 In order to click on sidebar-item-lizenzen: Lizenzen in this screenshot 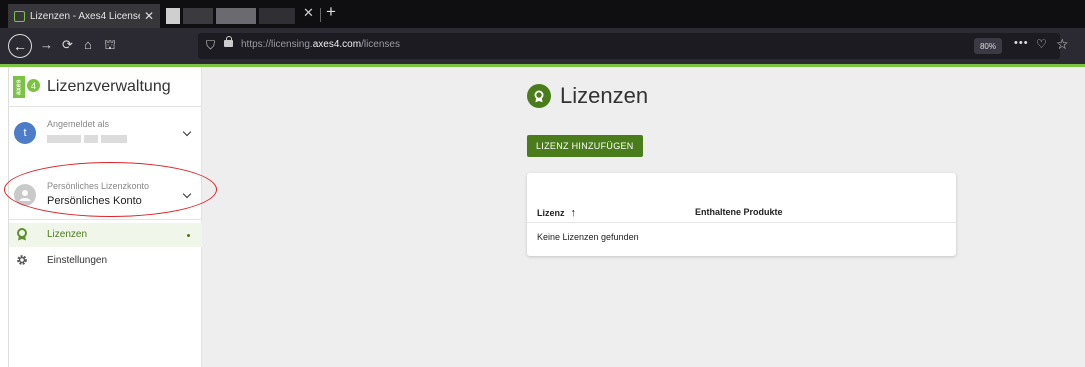, I will do `click(105, 235)`.